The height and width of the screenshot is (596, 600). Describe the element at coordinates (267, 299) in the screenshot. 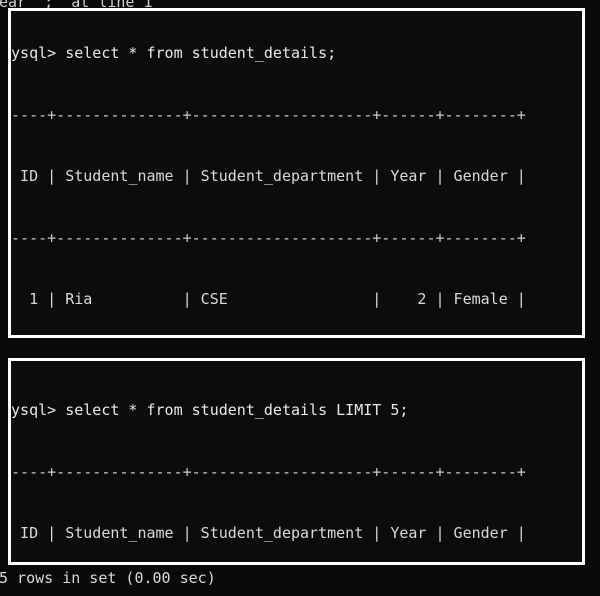

I see `table-row: | 1 | Ria | CSE | 2 | Female |` at that location.